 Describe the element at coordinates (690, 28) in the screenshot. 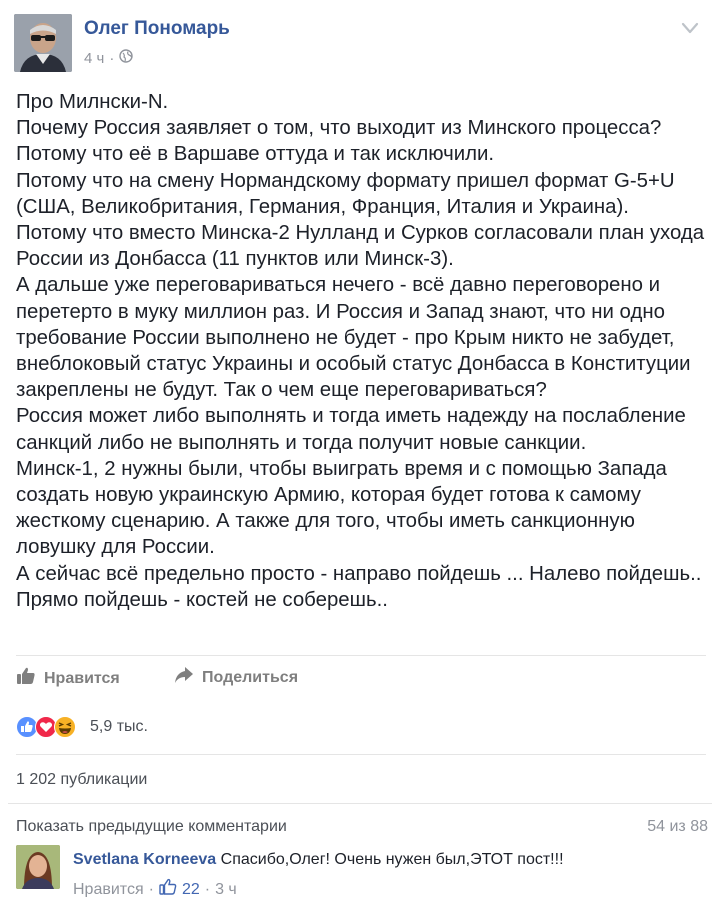

I see `chevron-down-icon` at that location.